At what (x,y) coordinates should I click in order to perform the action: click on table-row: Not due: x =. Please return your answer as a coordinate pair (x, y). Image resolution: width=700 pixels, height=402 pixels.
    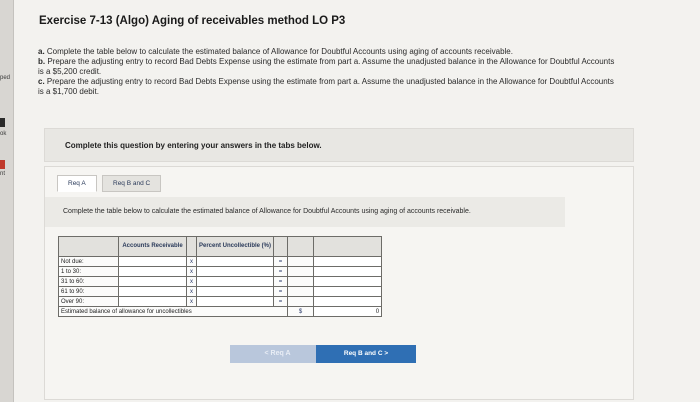
    Looking at the image, I should click on (220, 261).